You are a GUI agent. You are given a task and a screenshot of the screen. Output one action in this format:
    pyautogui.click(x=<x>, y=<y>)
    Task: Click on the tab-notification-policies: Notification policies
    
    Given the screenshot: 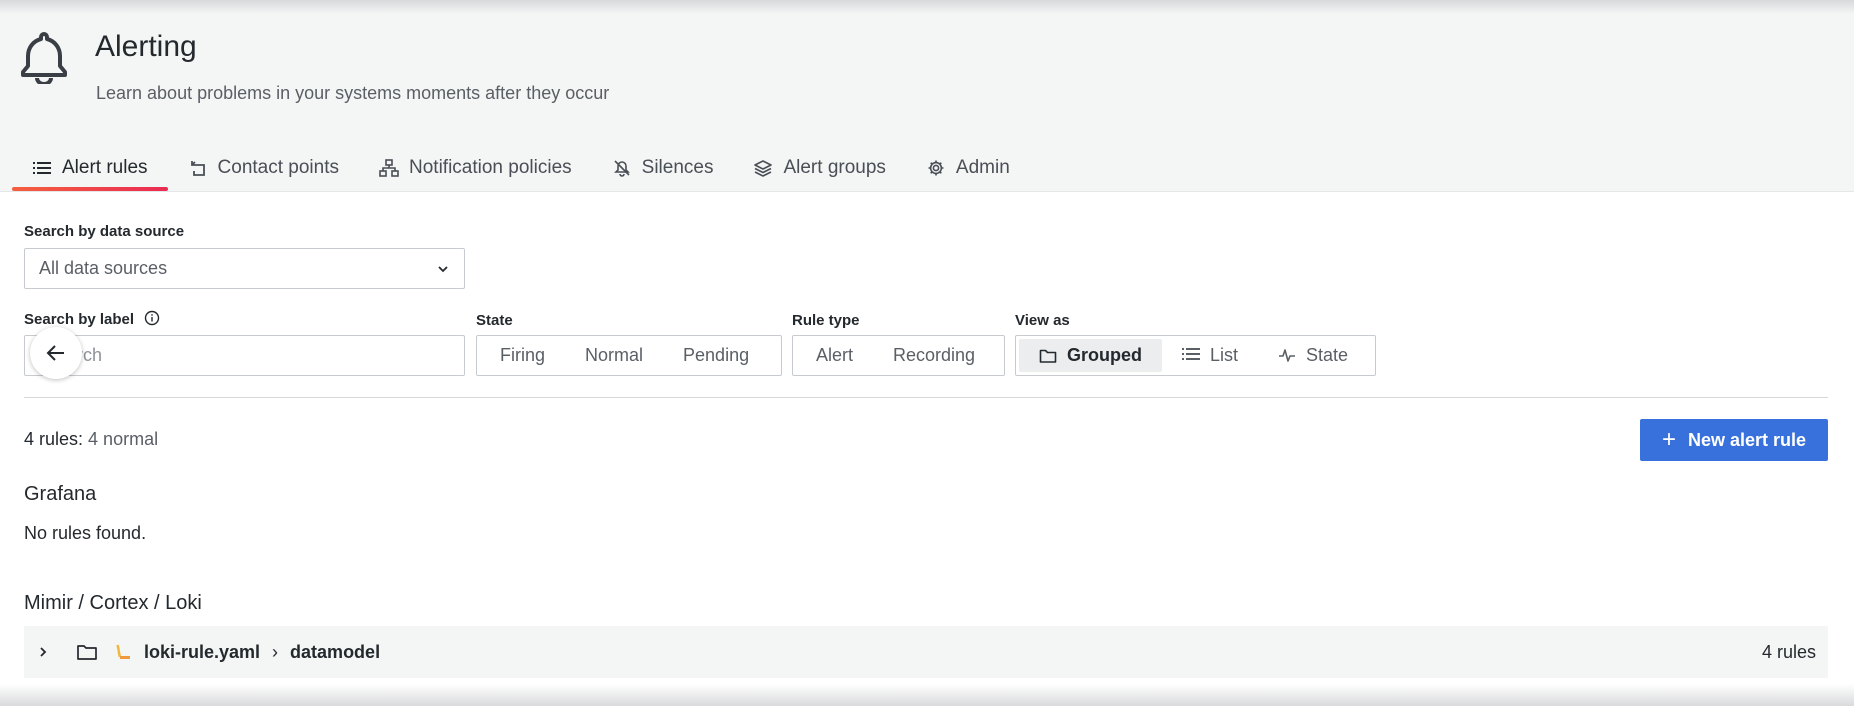 What is the action you would take?
    pyautogui.click(x=475, y=168)
    